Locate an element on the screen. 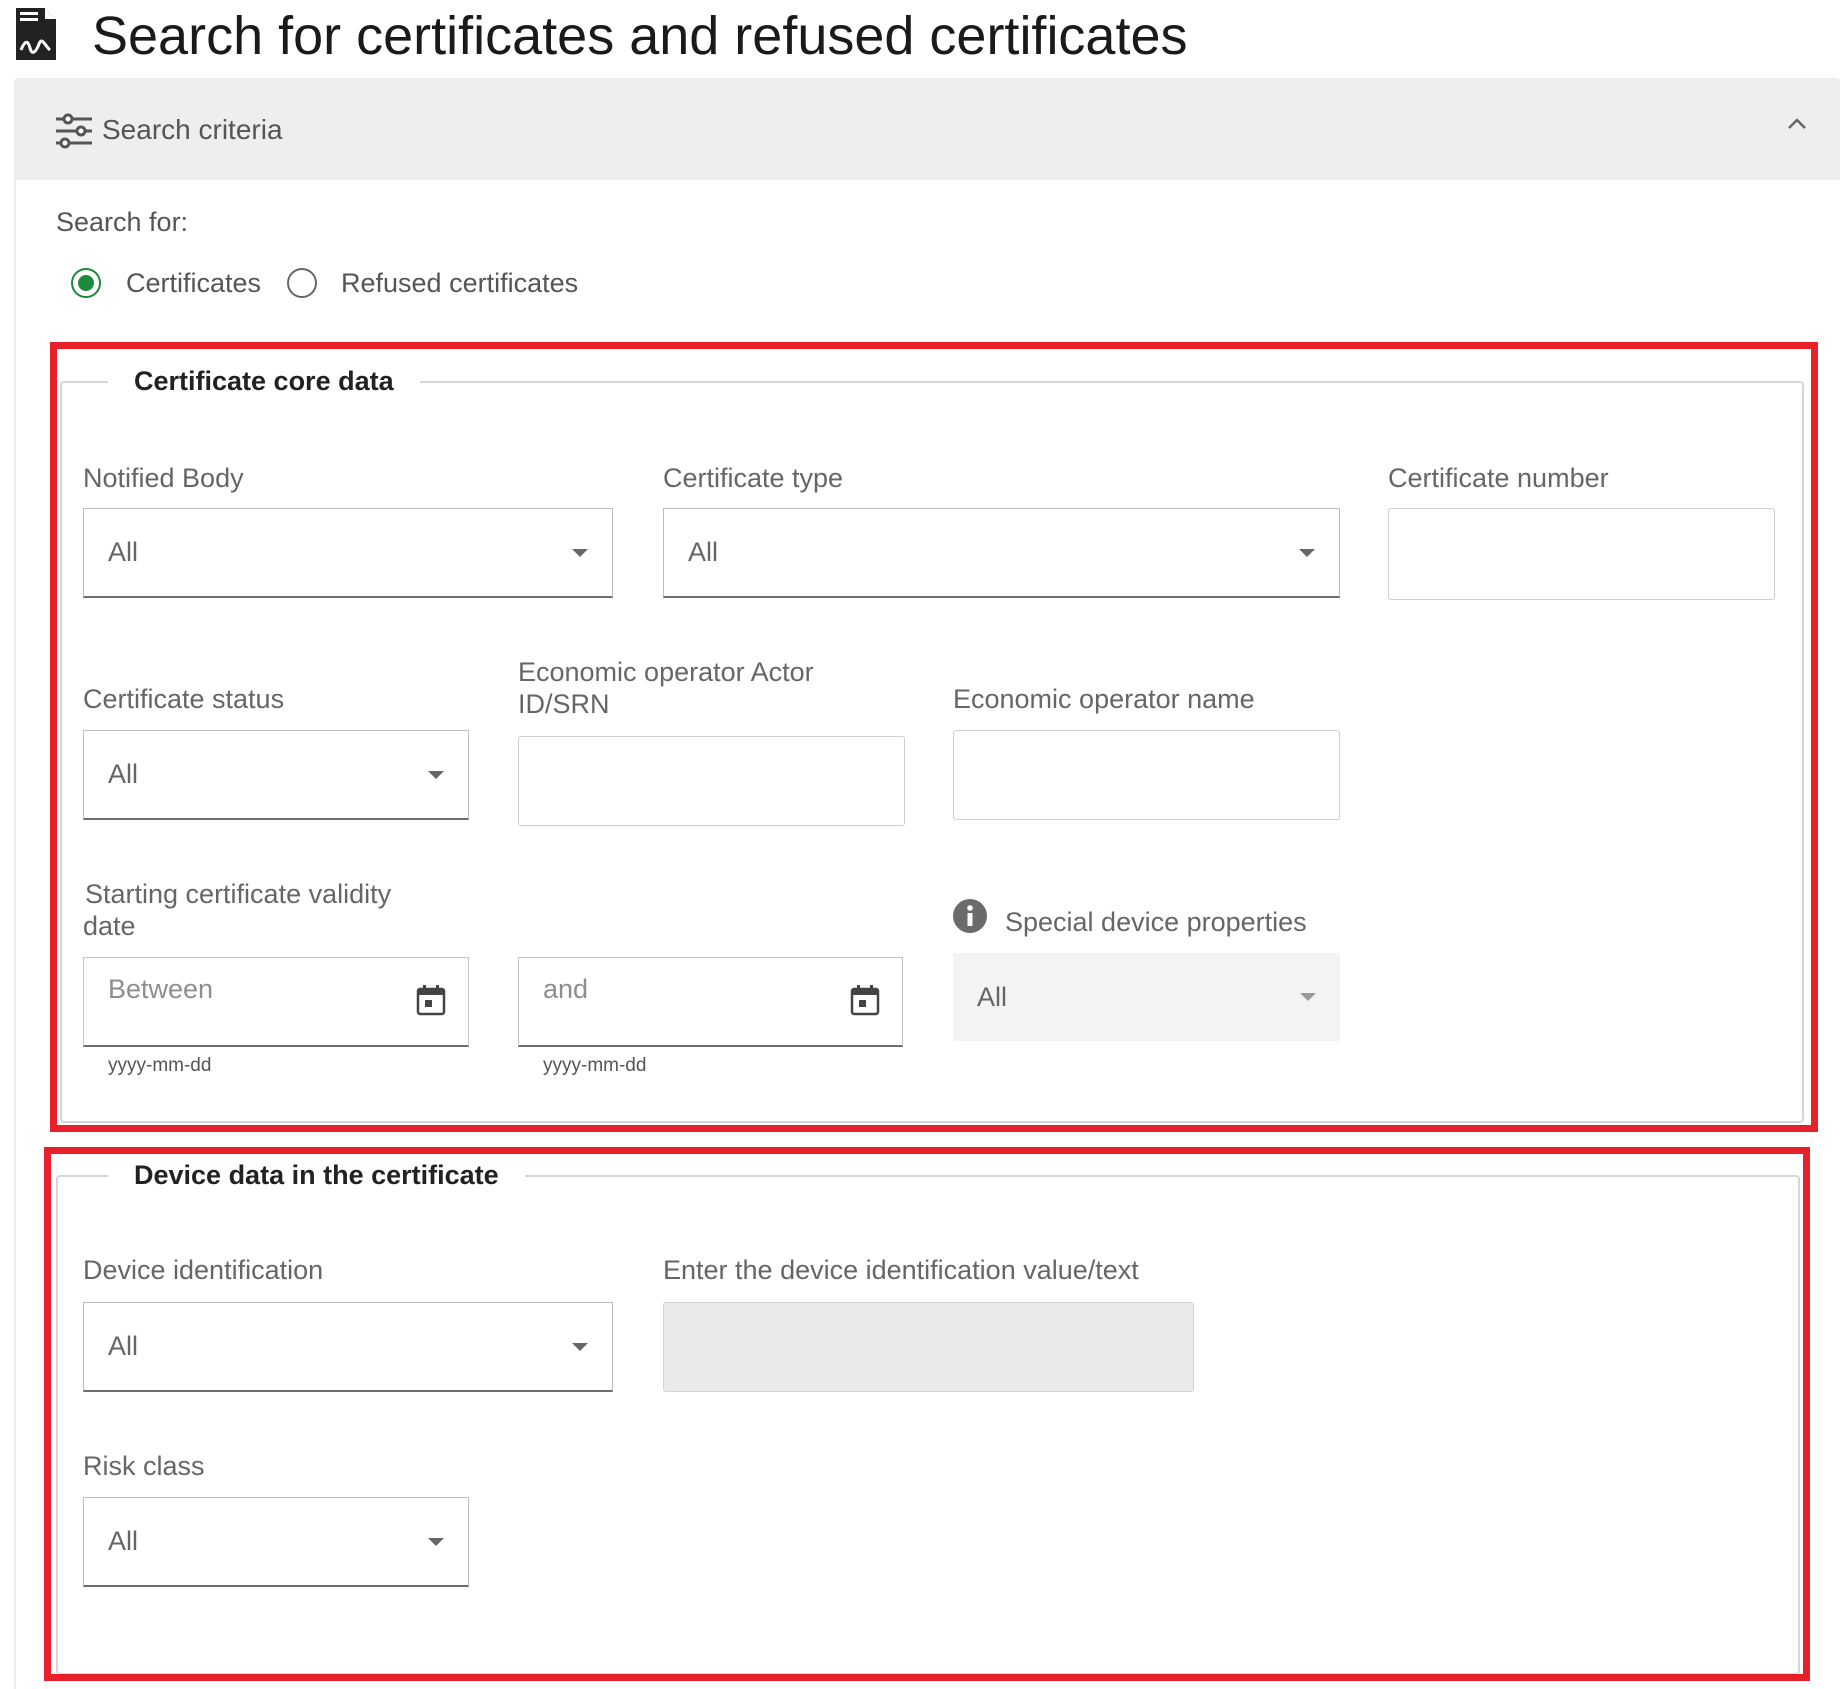  validity-to-format-hint: yyyy-mm-dd is located at coordinates (595, 1065).